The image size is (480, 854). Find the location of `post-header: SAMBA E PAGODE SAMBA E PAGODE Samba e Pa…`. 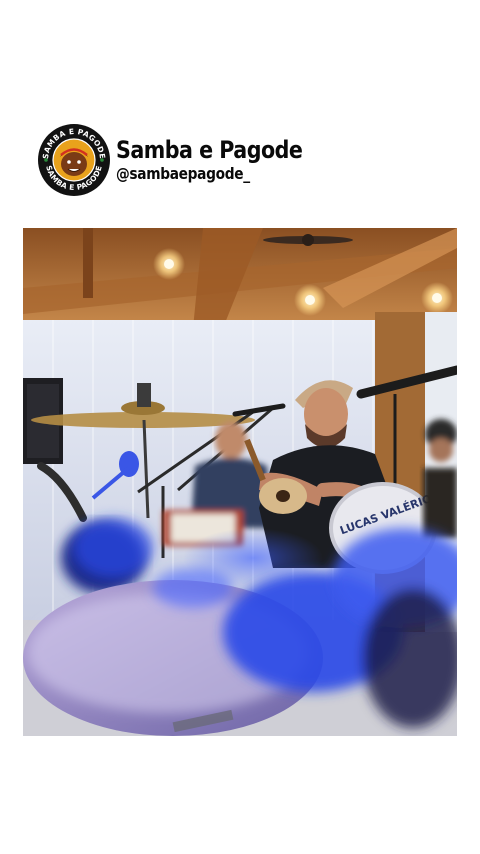

post-header: SAMBA E PAGODE SAMBA E PAGODE Samba e Pa… is located at coordinates (185, 160).